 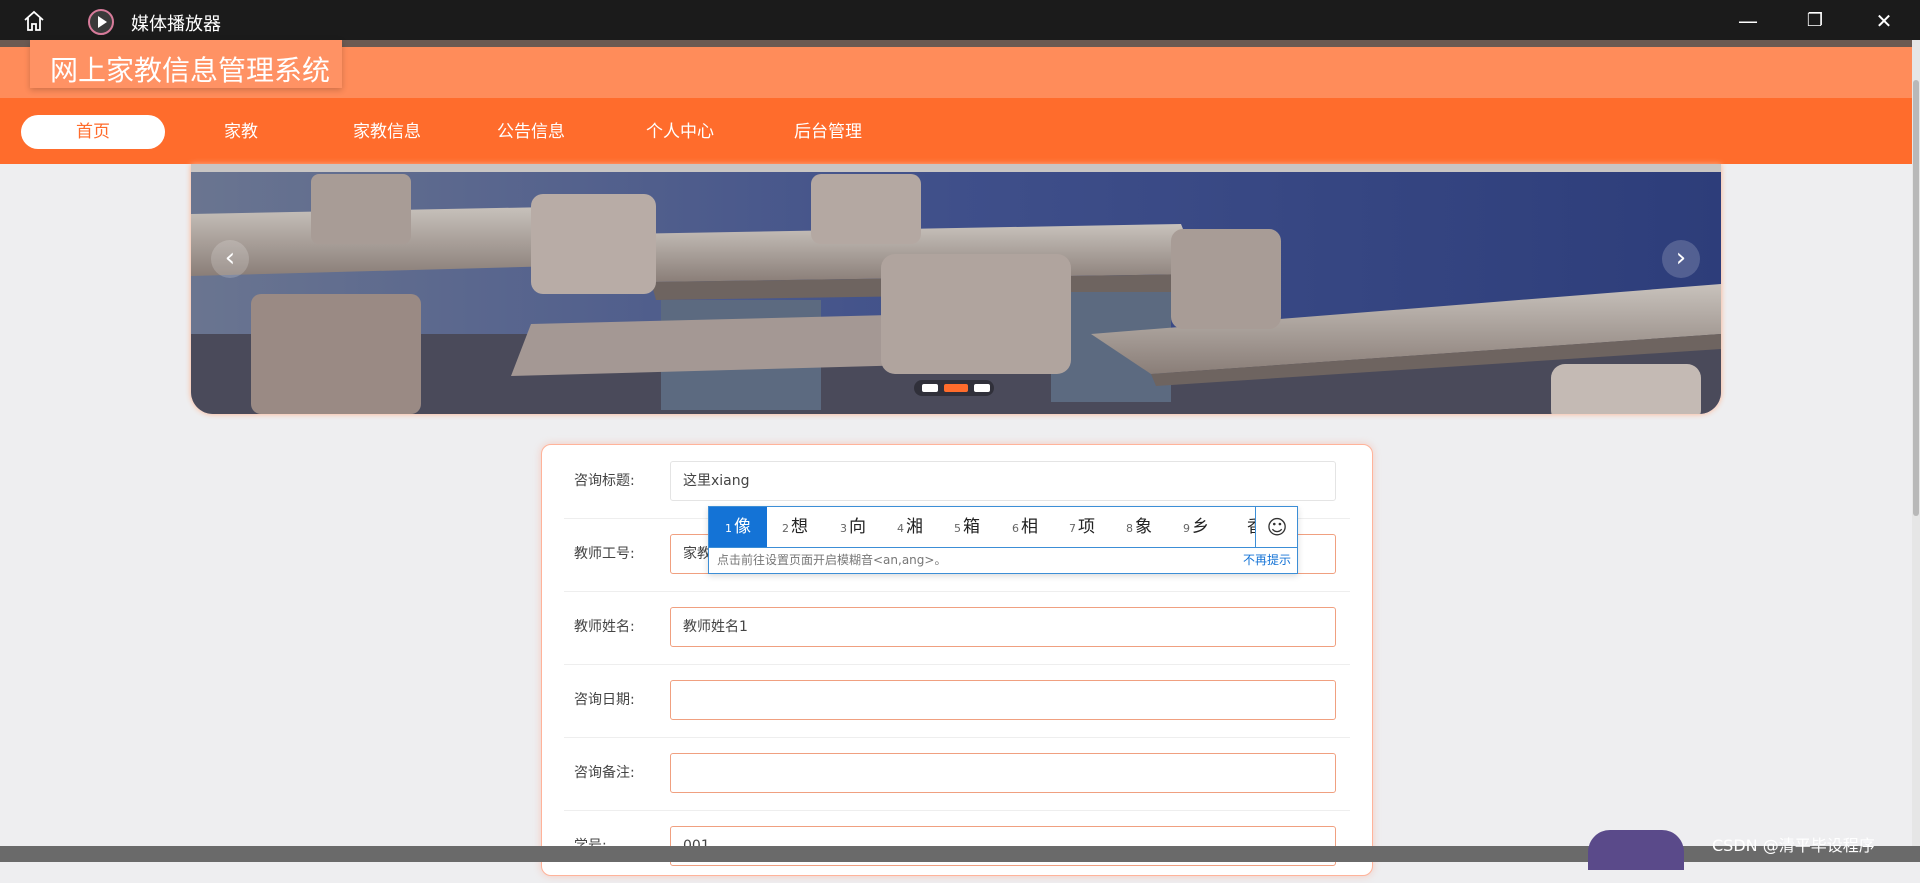 I want to click on banner-next-button: ›, so click(x=1681, y=259).